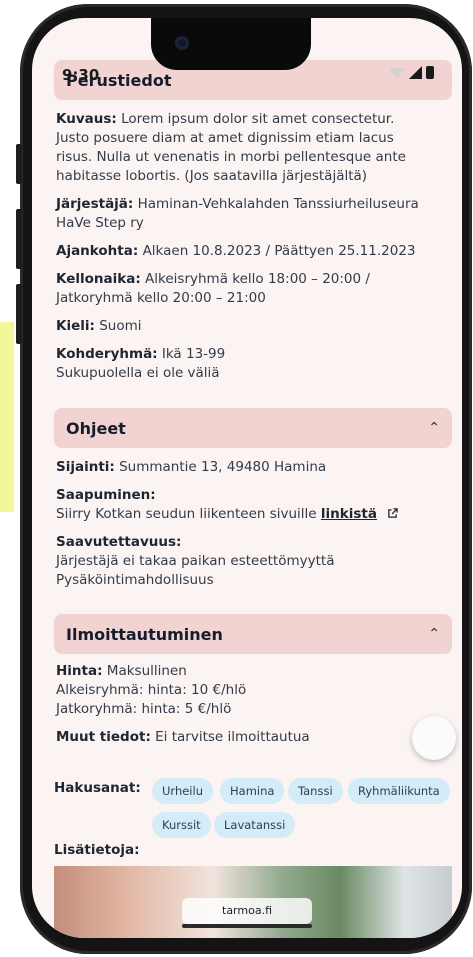 Image resolution: width=473 pixels, height=957 pixels. Describe the element at coordinates (279, 251) in the screenshot. I see `ajankohta-value: Alkaen 10.8.2023 / Päättyen 25.11.2023` at that location.